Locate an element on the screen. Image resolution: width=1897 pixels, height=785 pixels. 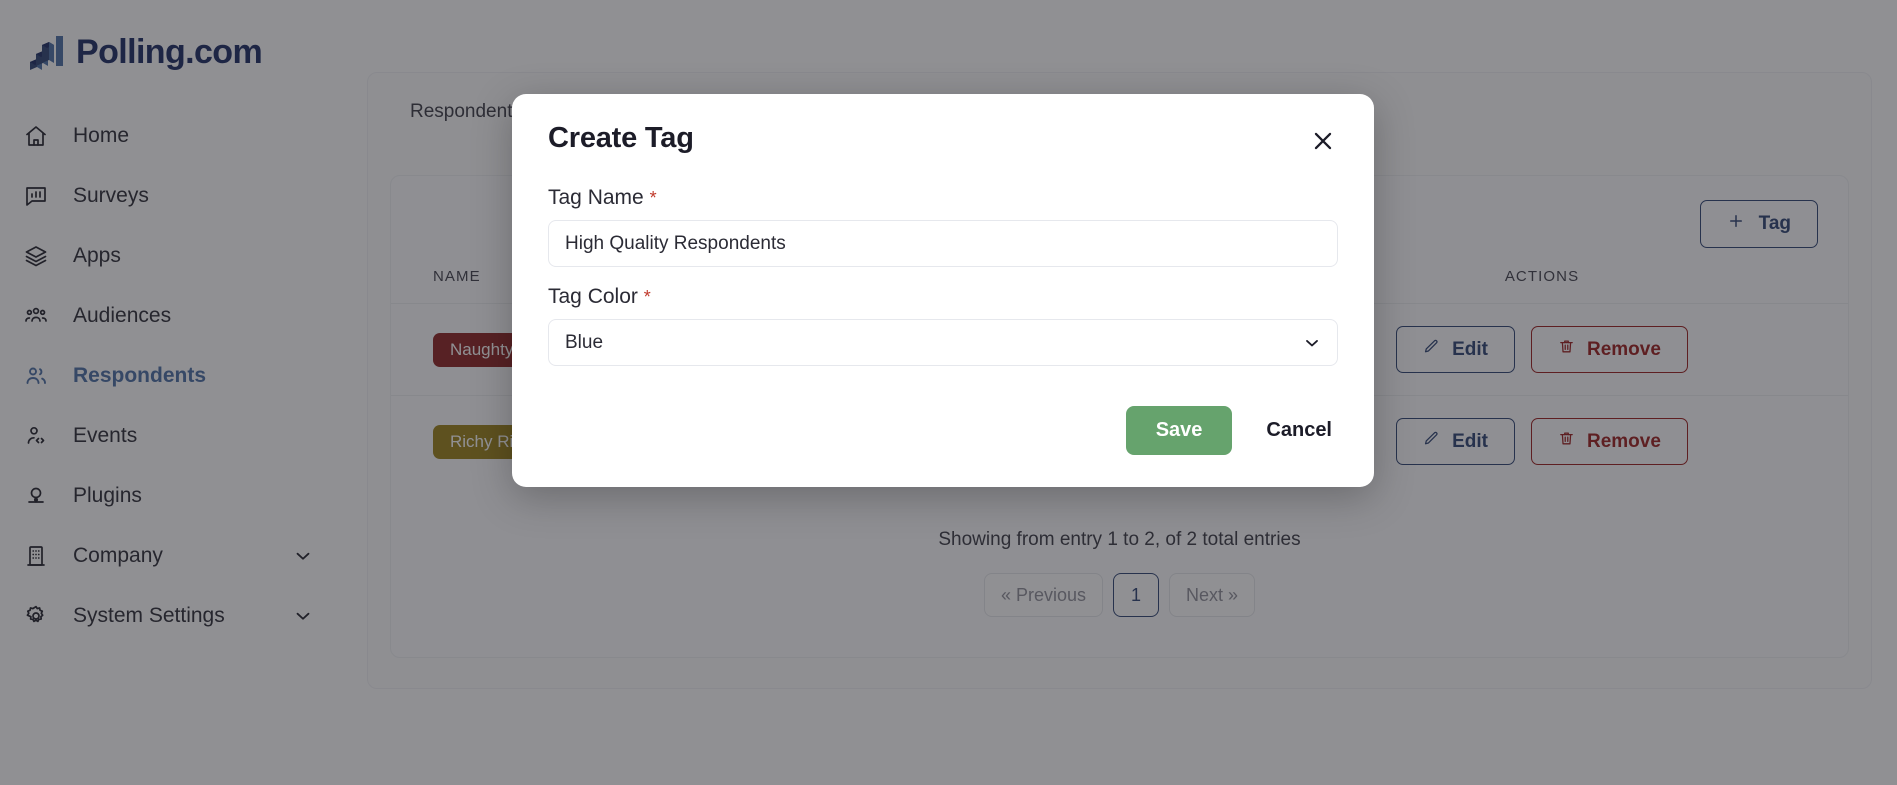
tag-color-select is located at coordinates (943, 342).